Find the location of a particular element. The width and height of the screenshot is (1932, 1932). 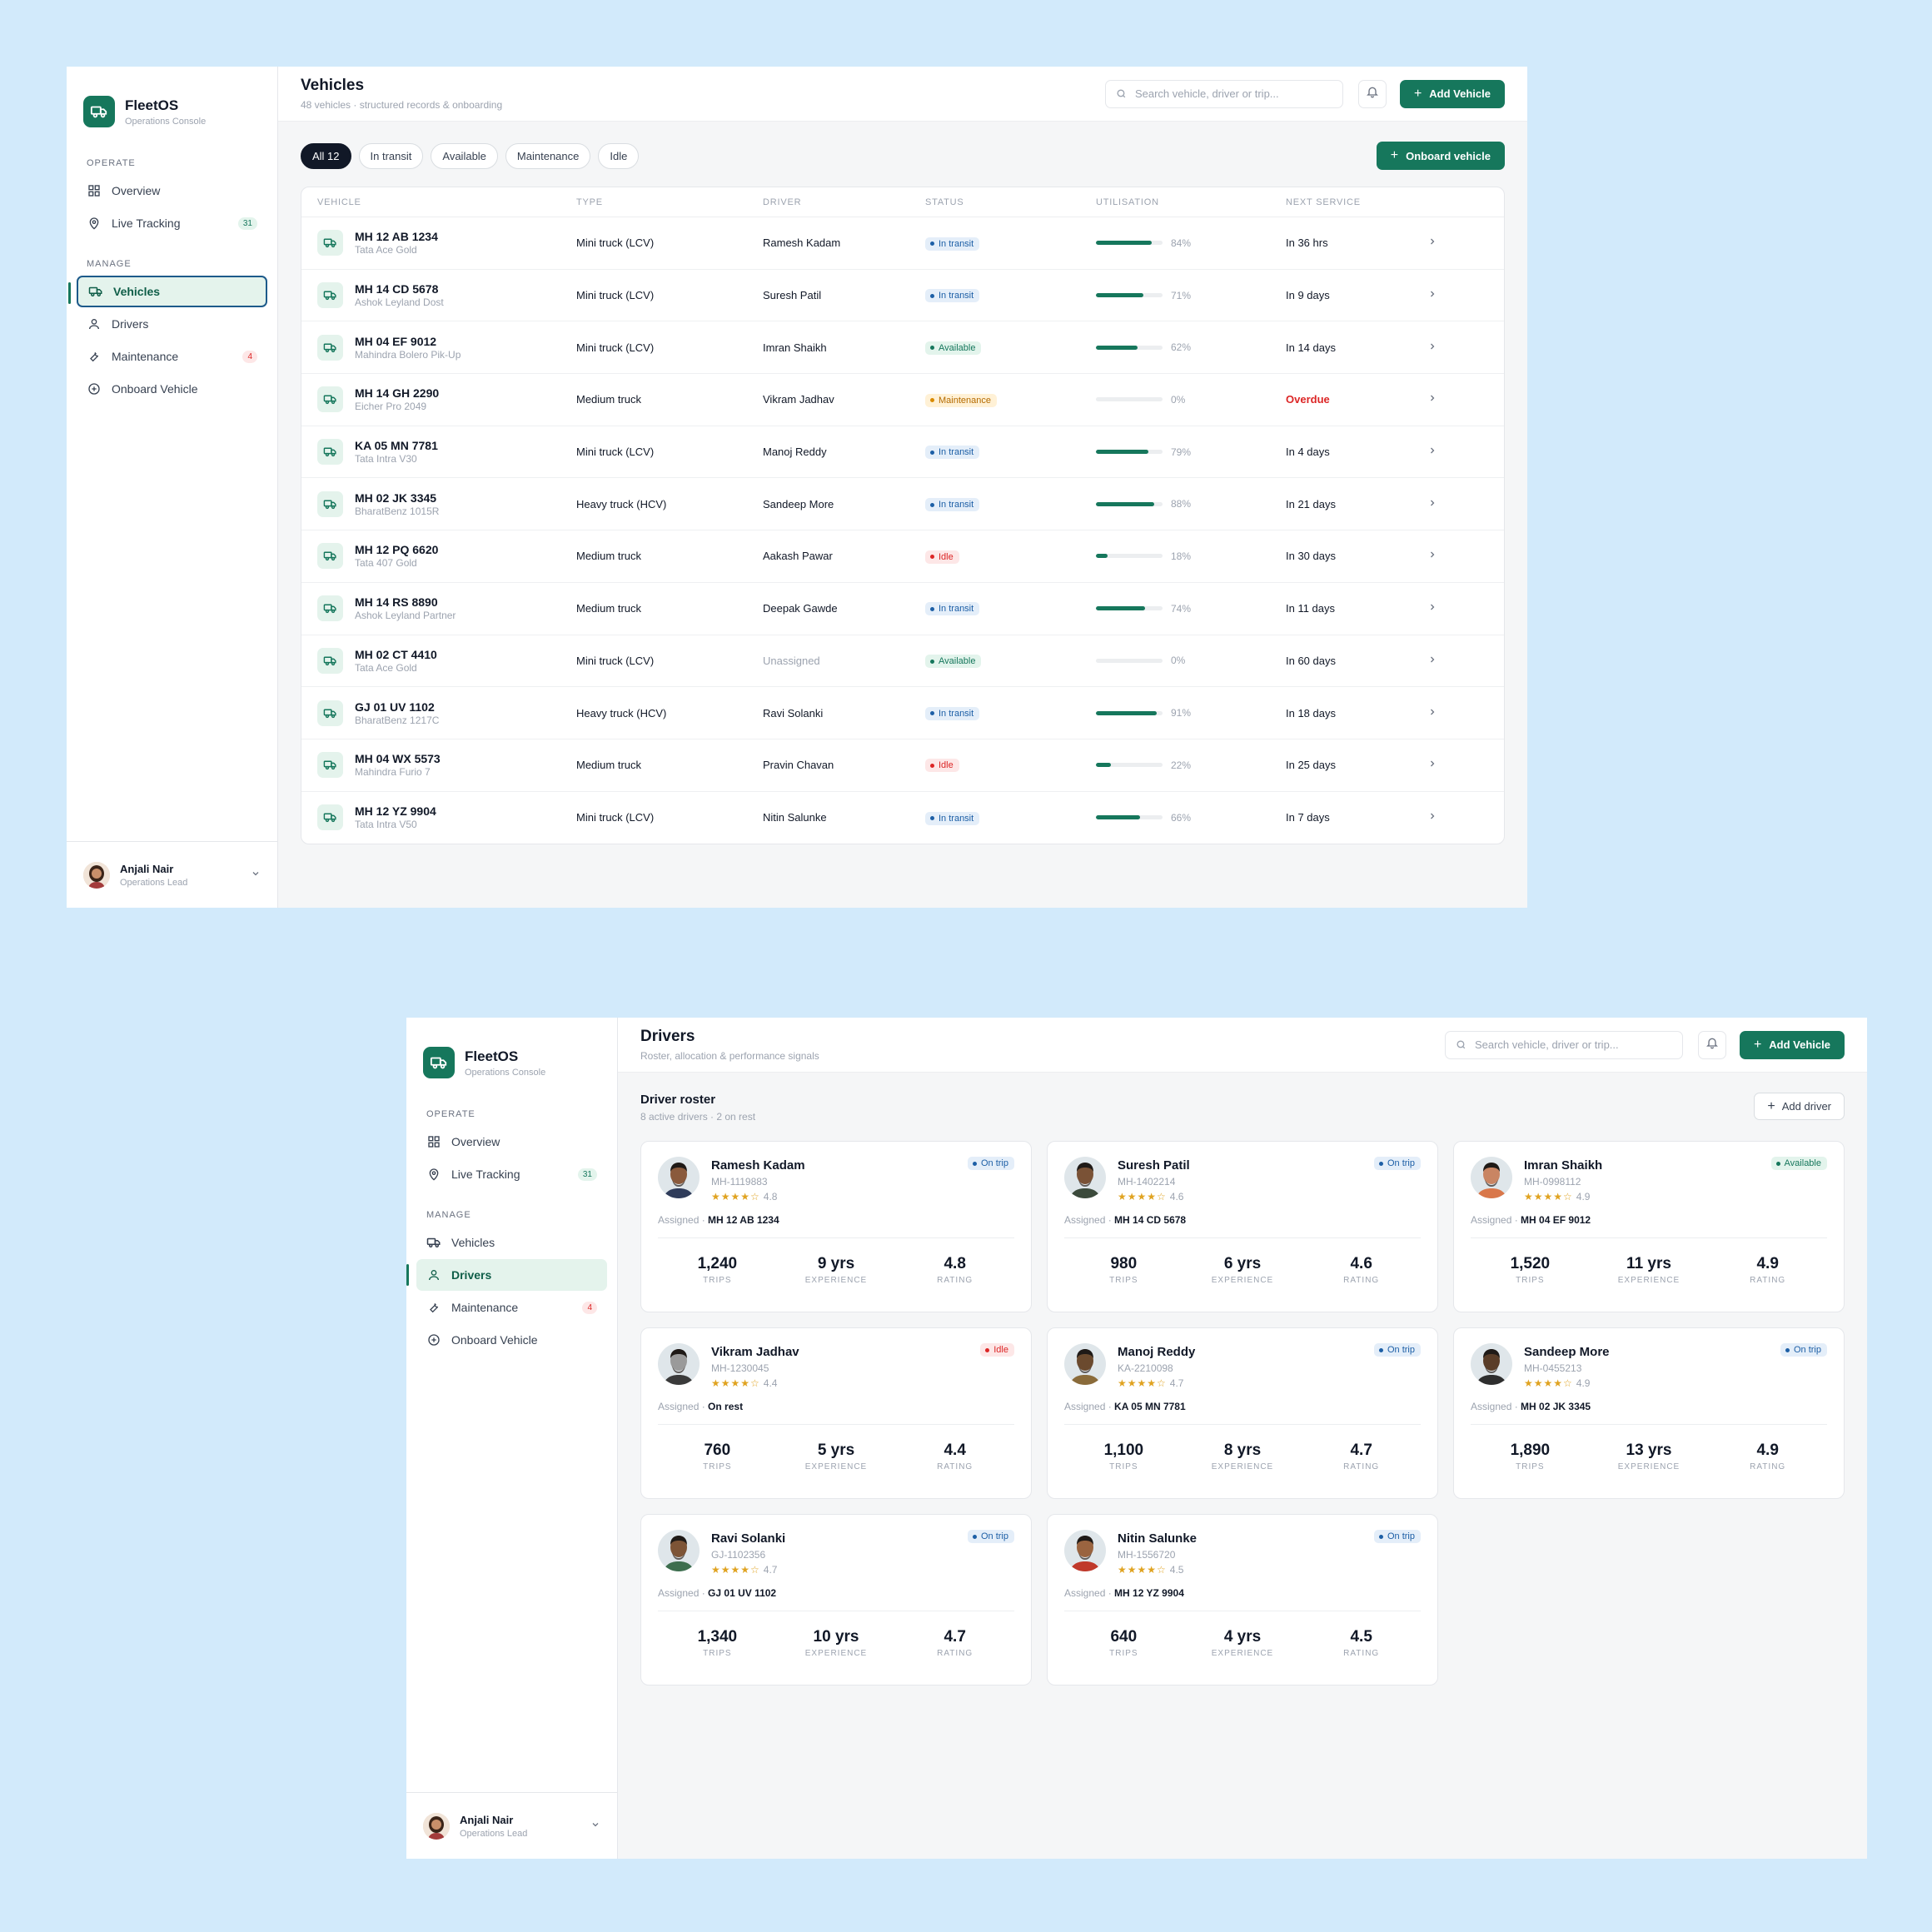

vehicle-plate: MH 12 YZ 9904 is located at coordinates (396, 811).